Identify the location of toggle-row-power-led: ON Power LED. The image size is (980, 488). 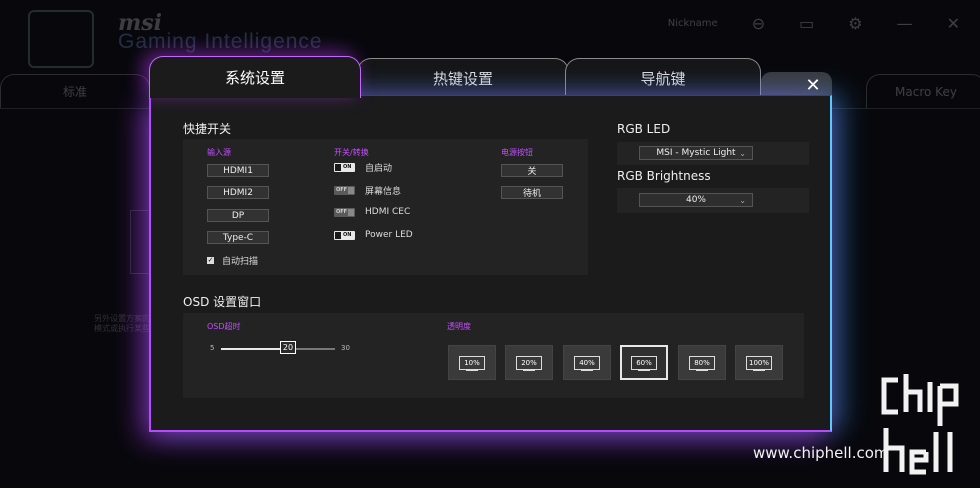
(373, 235).